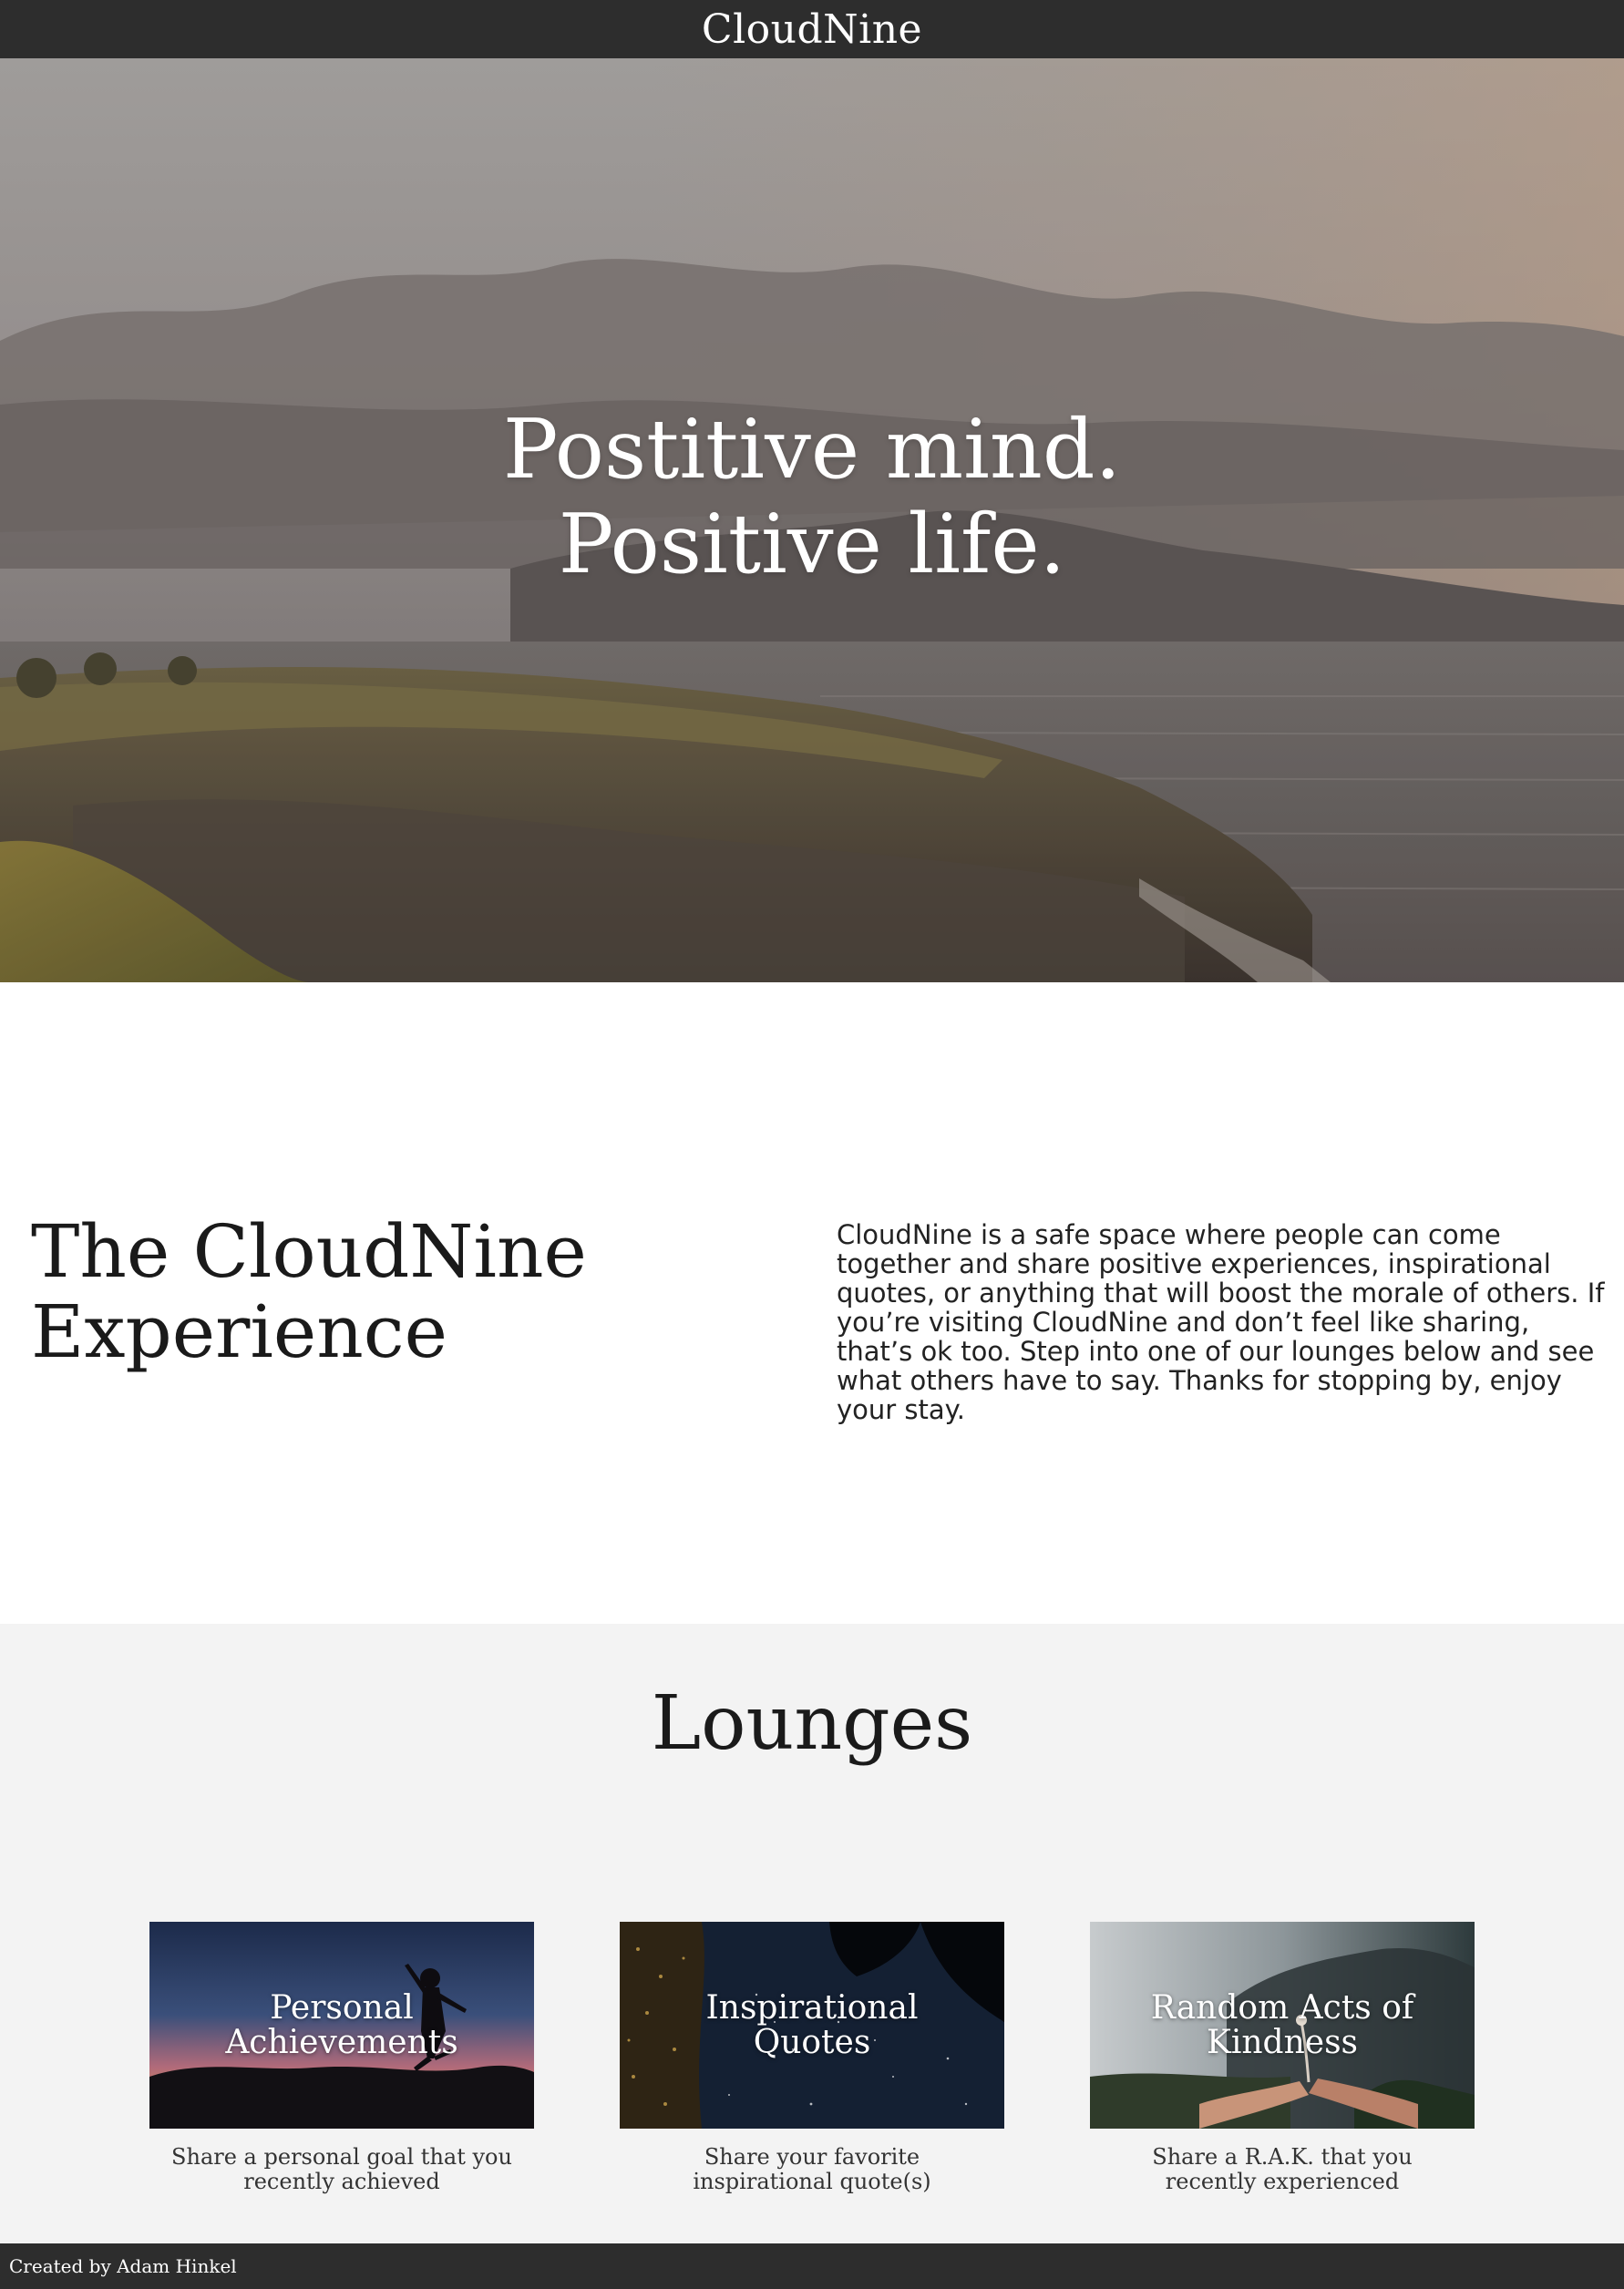 The width and height of the screenshot is (1624, 2289). I want to click on hero-headline: Postitive mind. Positive life., so click(812, 497).